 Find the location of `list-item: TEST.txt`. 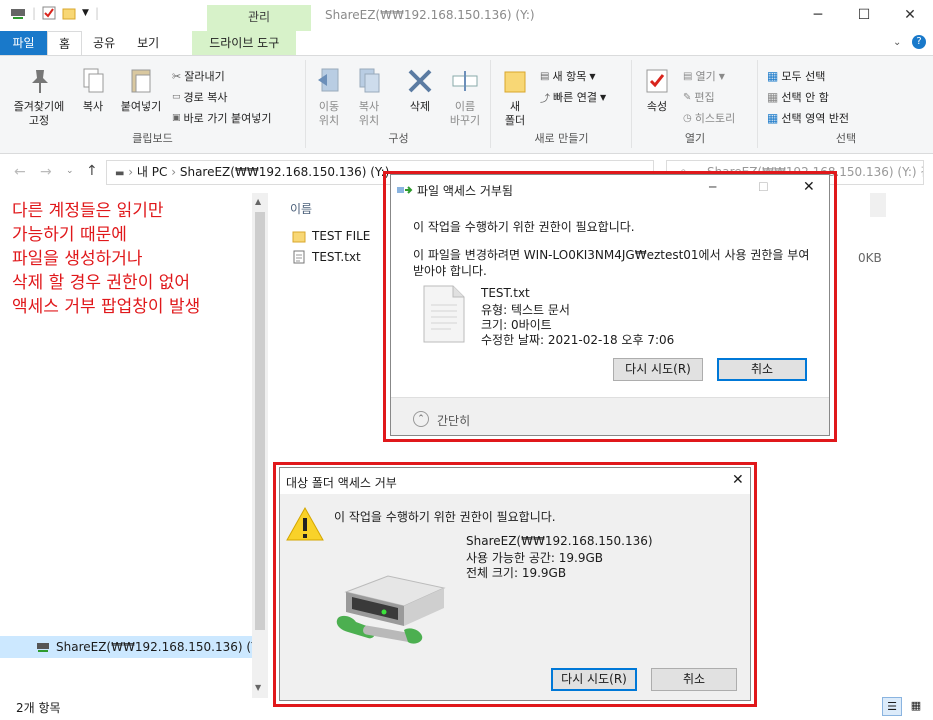

list-item: TEST.txt is located at coordinates (326, 257).